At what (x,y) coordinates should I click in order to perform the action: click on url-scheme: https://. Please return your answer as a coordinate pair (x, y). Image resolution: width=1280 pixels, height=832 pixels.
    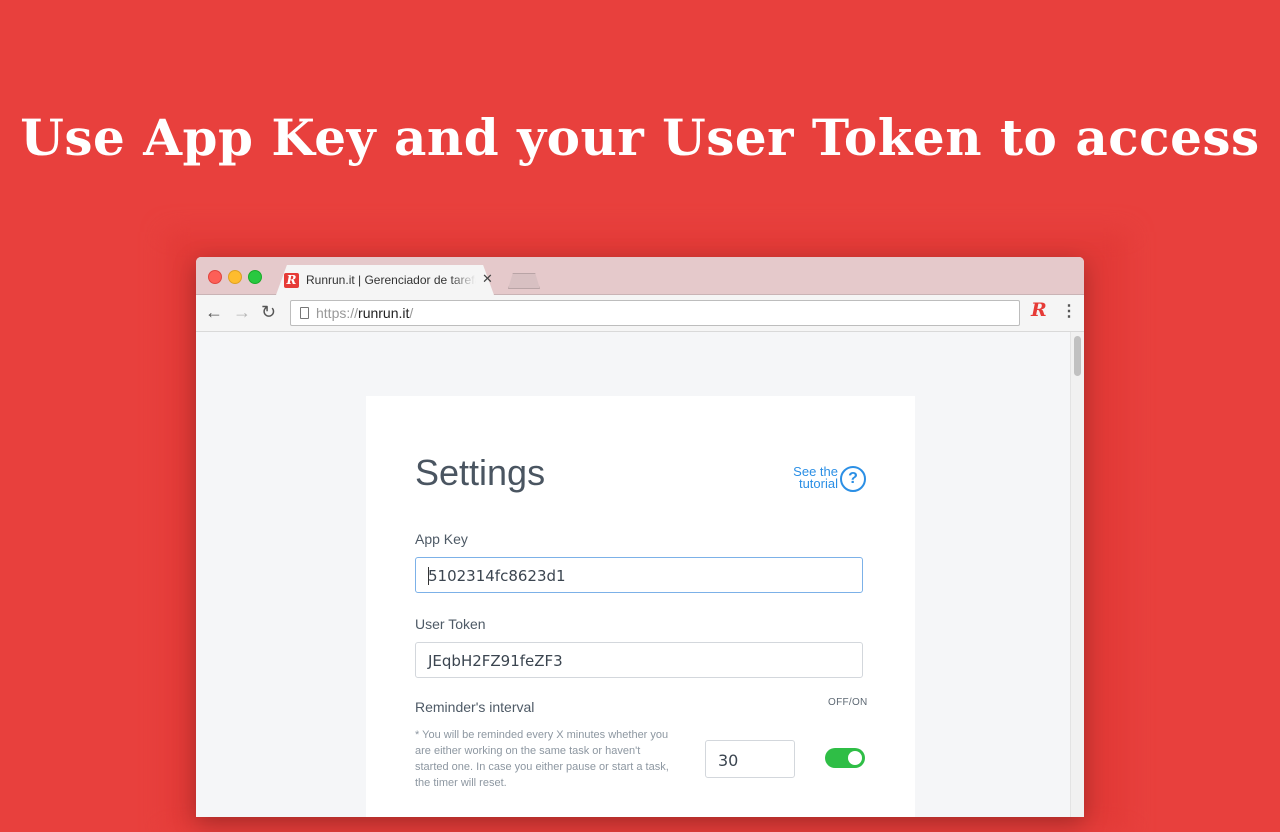
    Looking at the image, I should click on (337, 313).